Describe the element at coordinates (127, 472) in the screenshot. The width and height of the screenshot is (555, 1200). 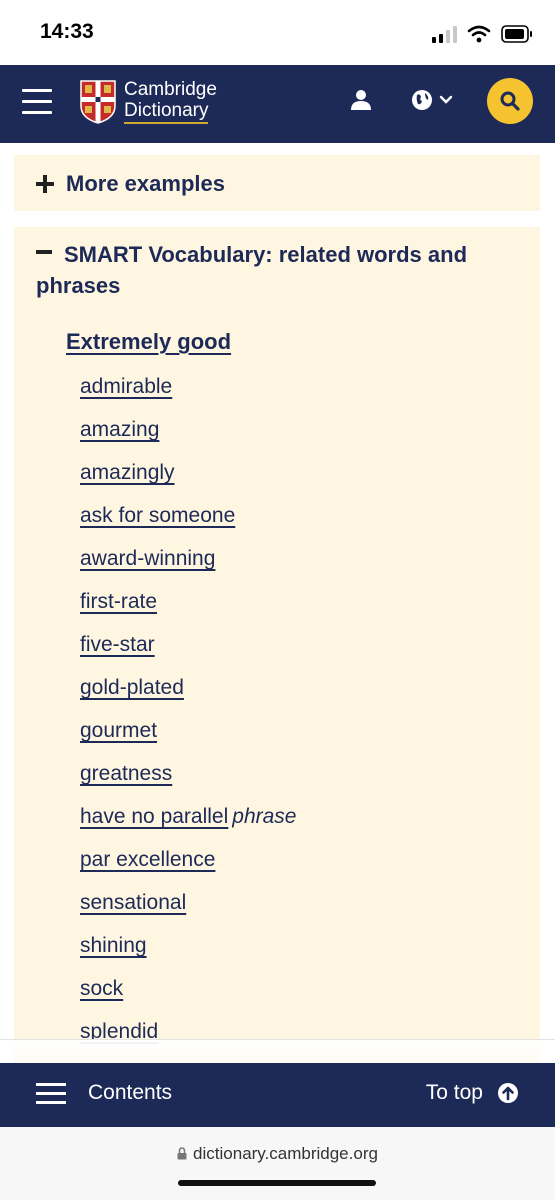
I see `word-link: amazingly` at that location.